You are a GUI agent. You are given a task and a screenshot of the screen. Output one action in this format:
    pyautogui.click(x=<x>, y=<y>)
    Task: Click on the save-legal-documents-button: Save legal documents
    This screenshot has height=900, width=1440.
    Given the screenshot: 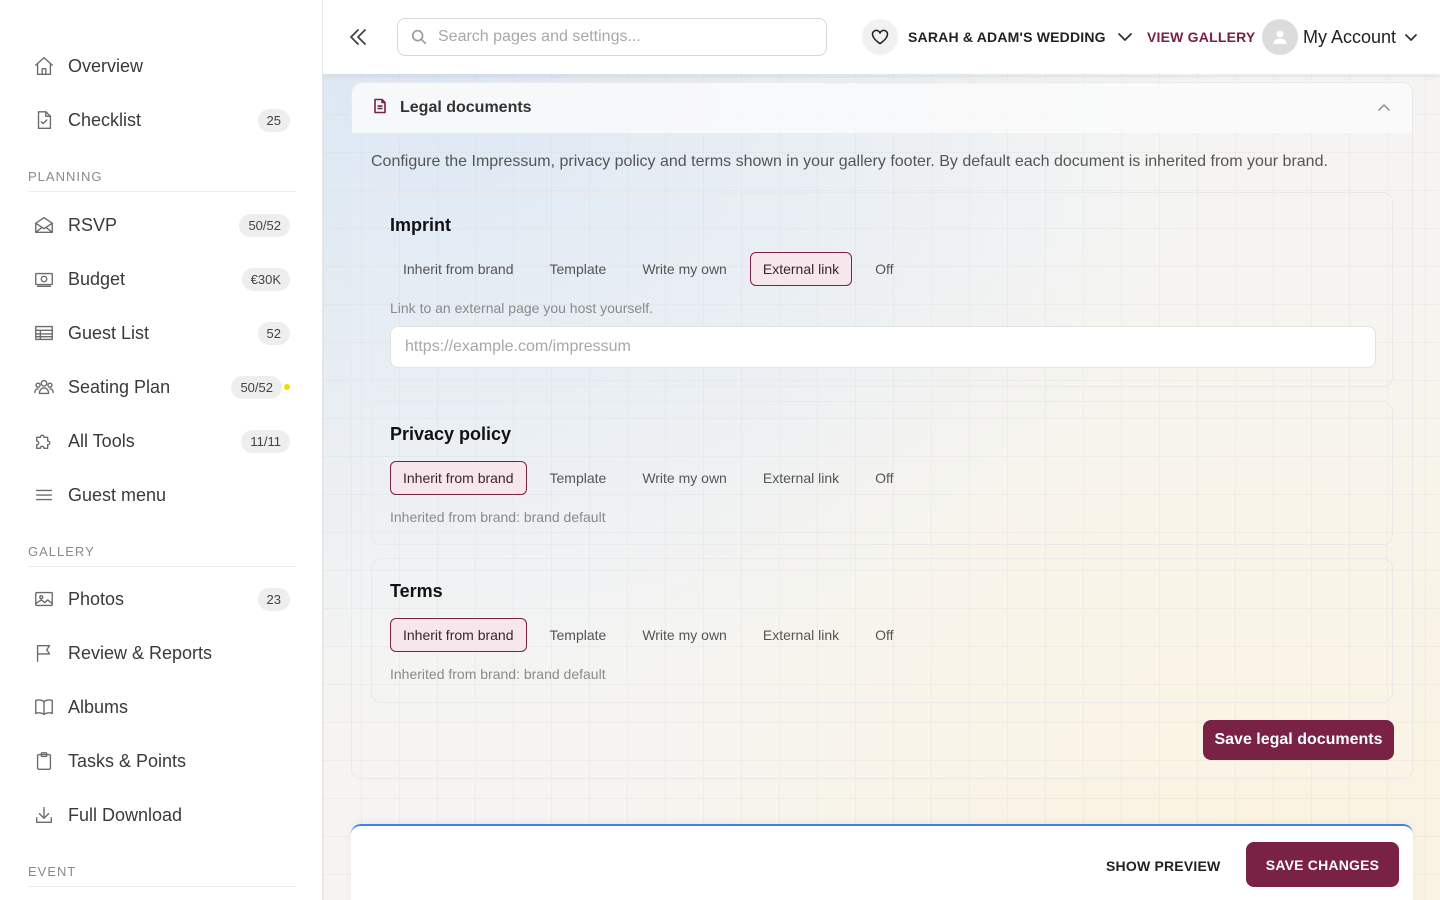 What is the action you would take?
    pyautogui.click(x=1298, y=740)
    